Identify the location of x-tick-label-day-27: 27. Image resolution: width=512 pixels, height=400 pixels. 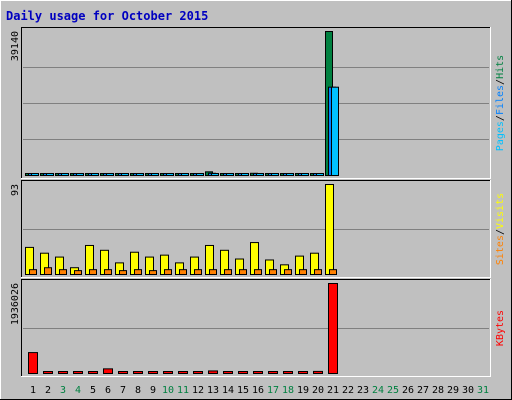
(423, 390).